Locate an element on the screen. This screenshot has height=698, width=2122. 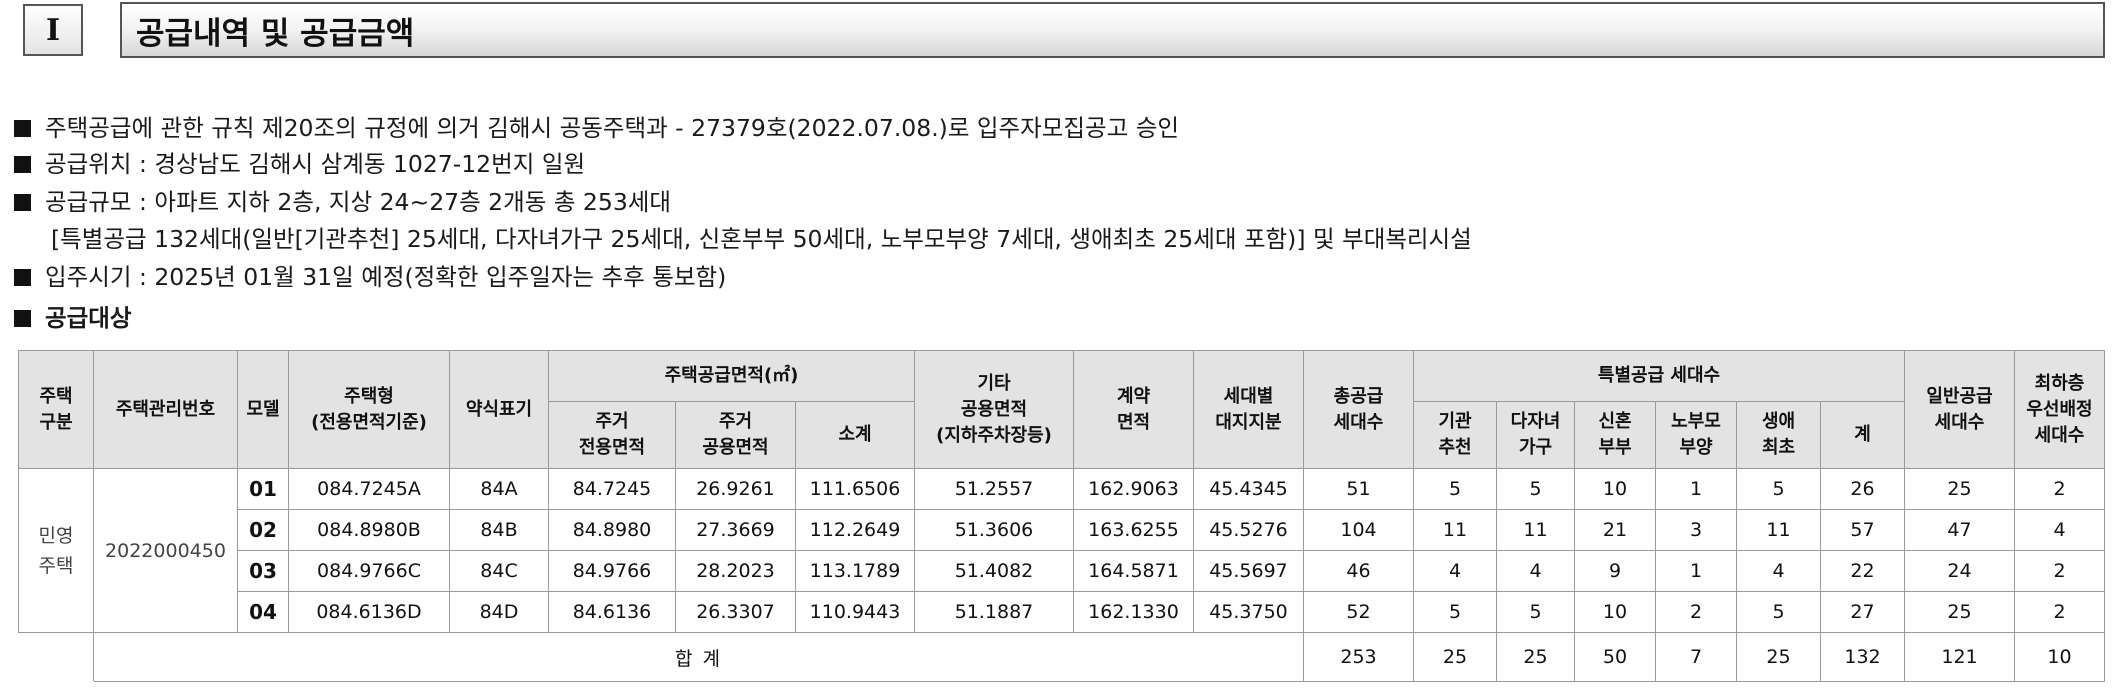
cell-type: 084.8980B is located at coordinates (369, 530).